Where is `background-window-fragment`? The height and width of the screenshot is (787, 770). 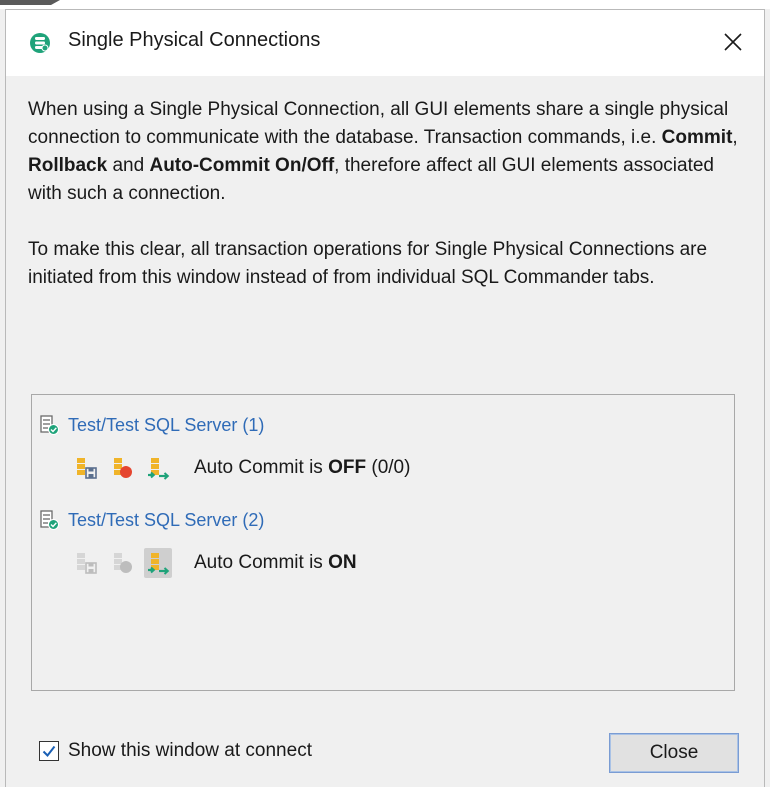
background-window-fragment is located at coordinates (30, 2).